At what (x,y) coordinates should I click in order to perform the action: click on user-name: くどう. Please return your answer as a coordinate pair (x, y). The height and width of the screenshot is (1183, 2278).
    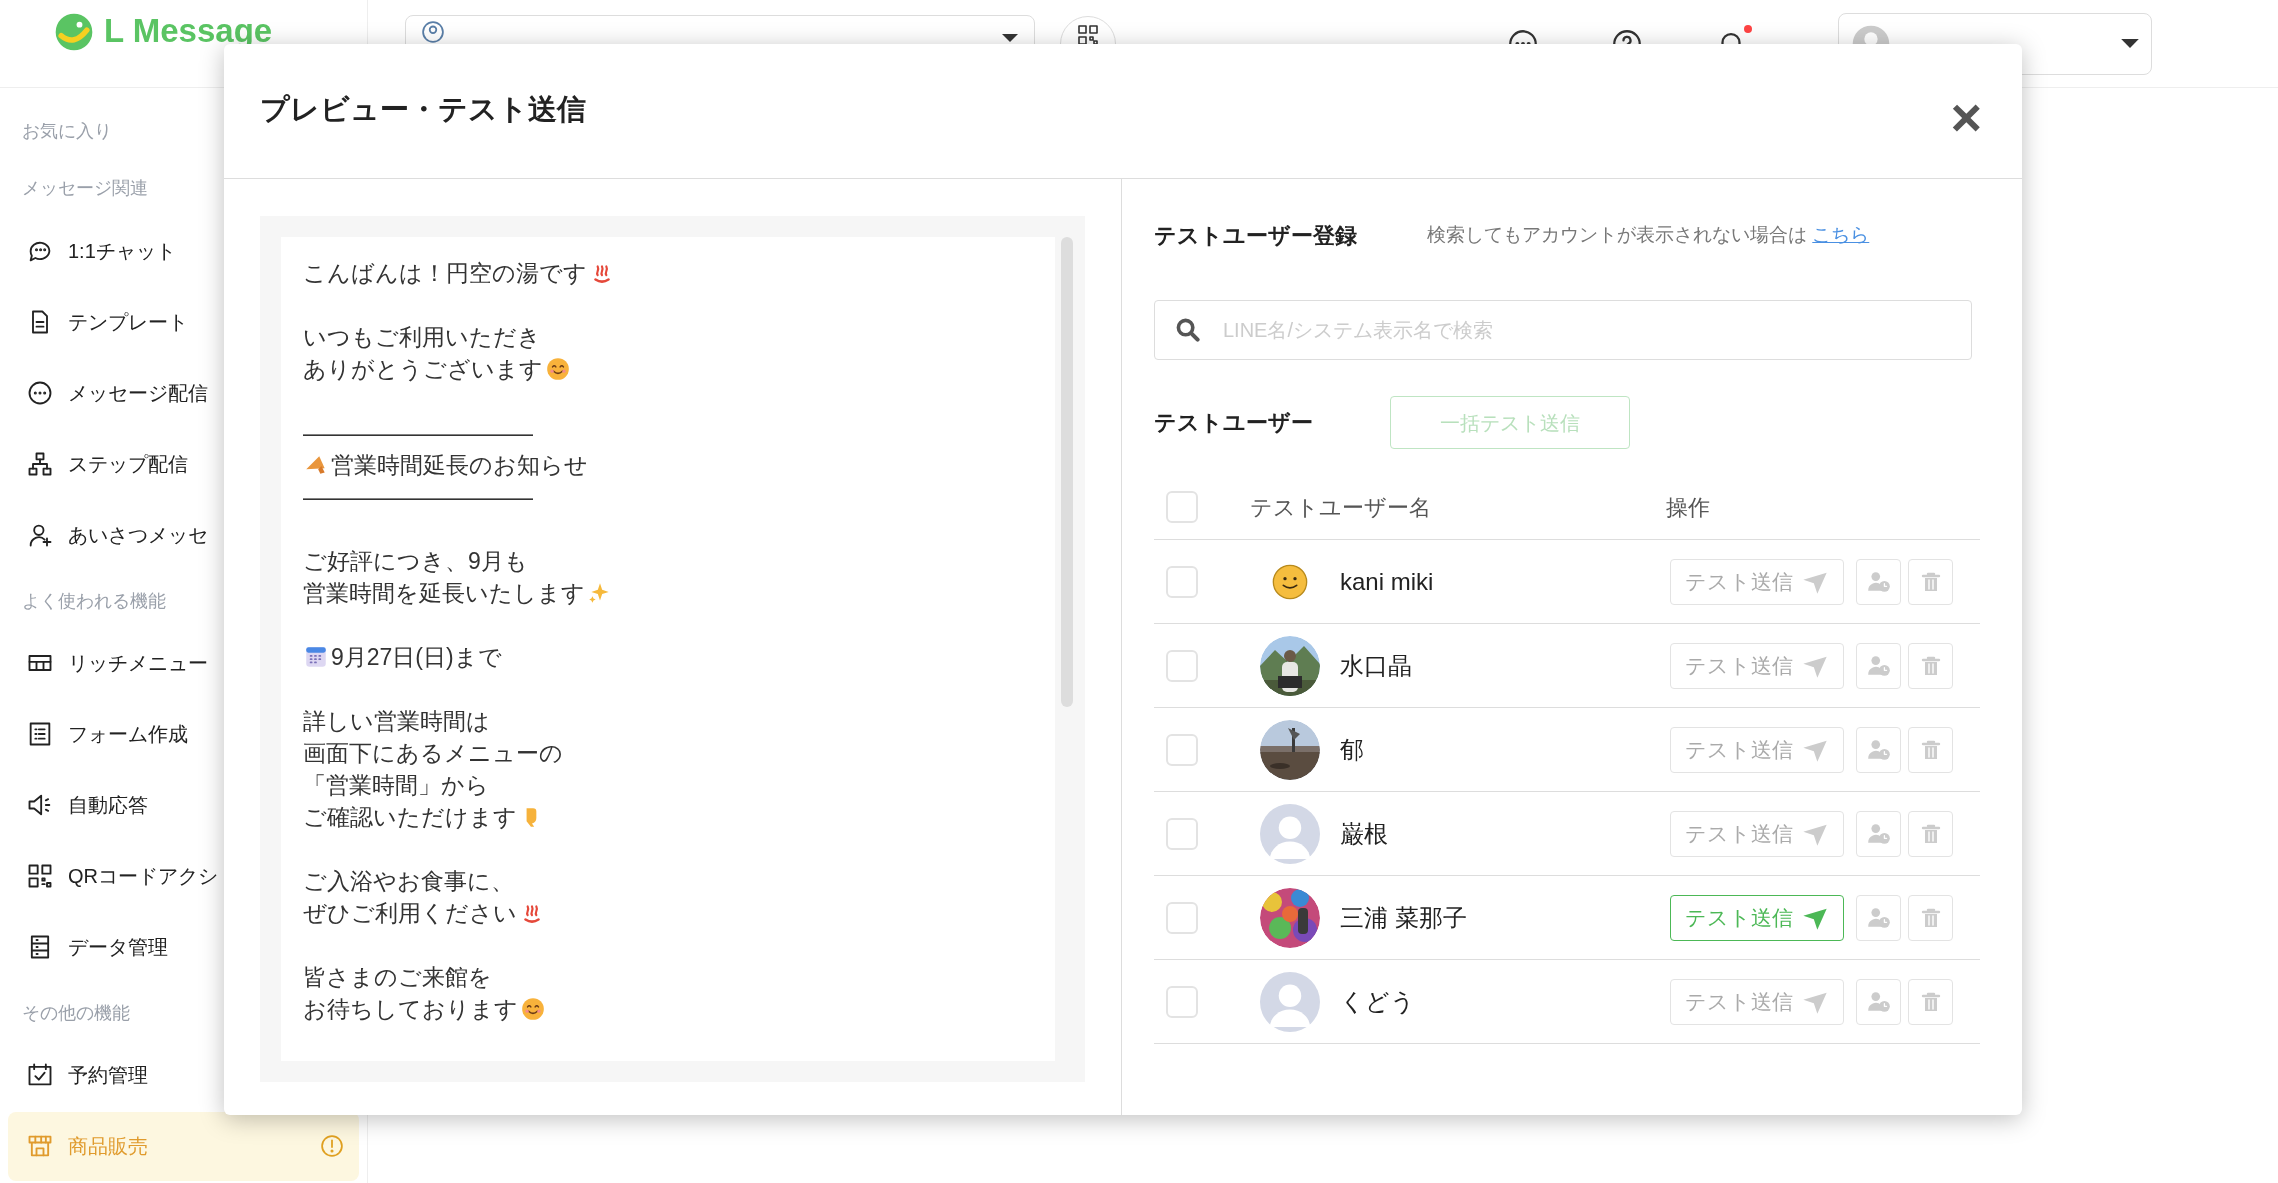
    Looking at the image, I should click on (1378, 1001).